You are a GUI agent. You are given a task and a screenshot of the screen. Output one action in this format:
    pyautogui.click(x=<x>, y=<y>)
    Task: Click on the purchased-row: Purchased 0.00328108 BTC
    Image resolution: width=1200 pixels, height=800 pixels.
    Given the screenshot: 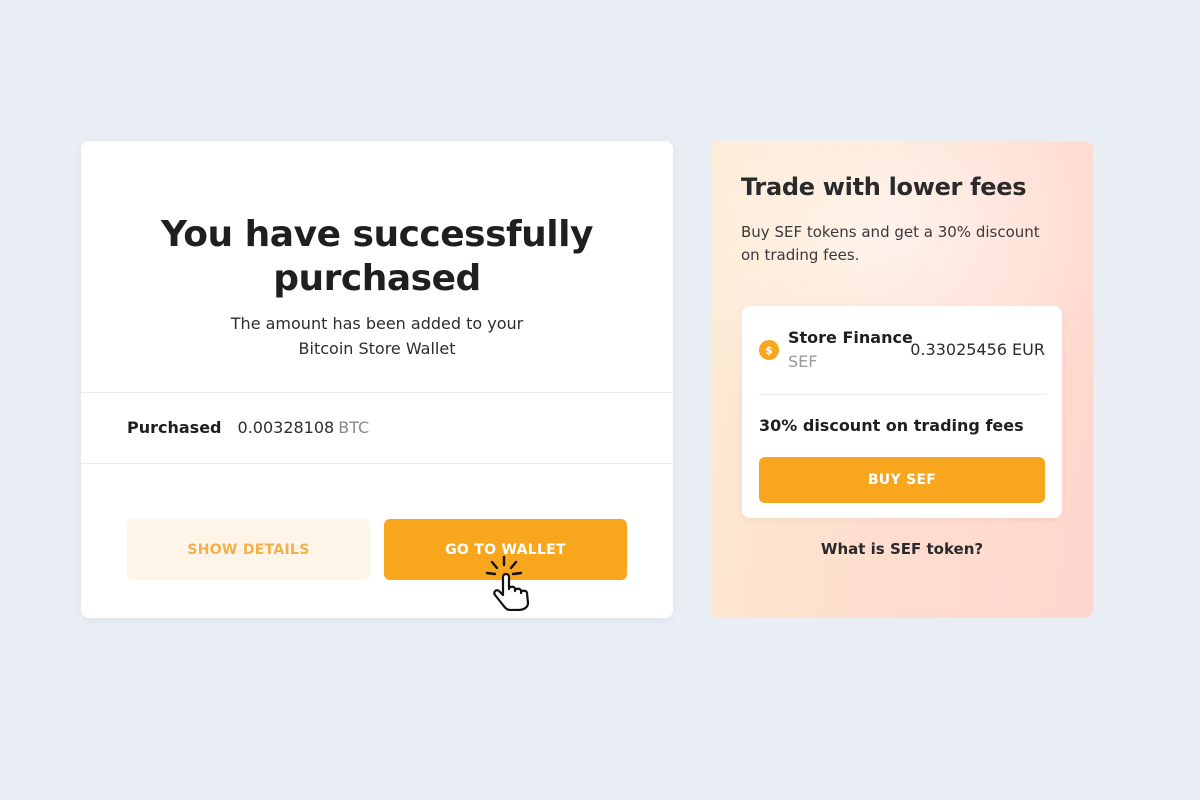 What is the action you would take?
    pyautogui.click(x=248, y=427)
    